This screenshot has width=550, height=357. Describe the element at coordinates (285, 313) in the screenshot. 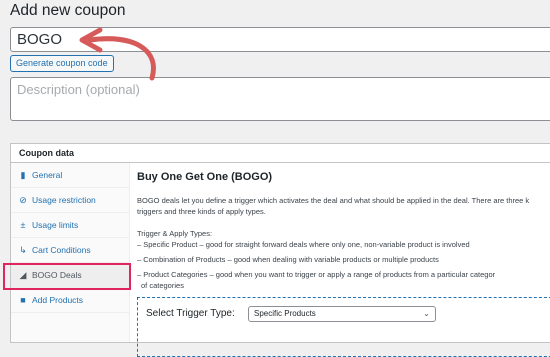

I see `trigger-type-value: Specific Products` at that location.